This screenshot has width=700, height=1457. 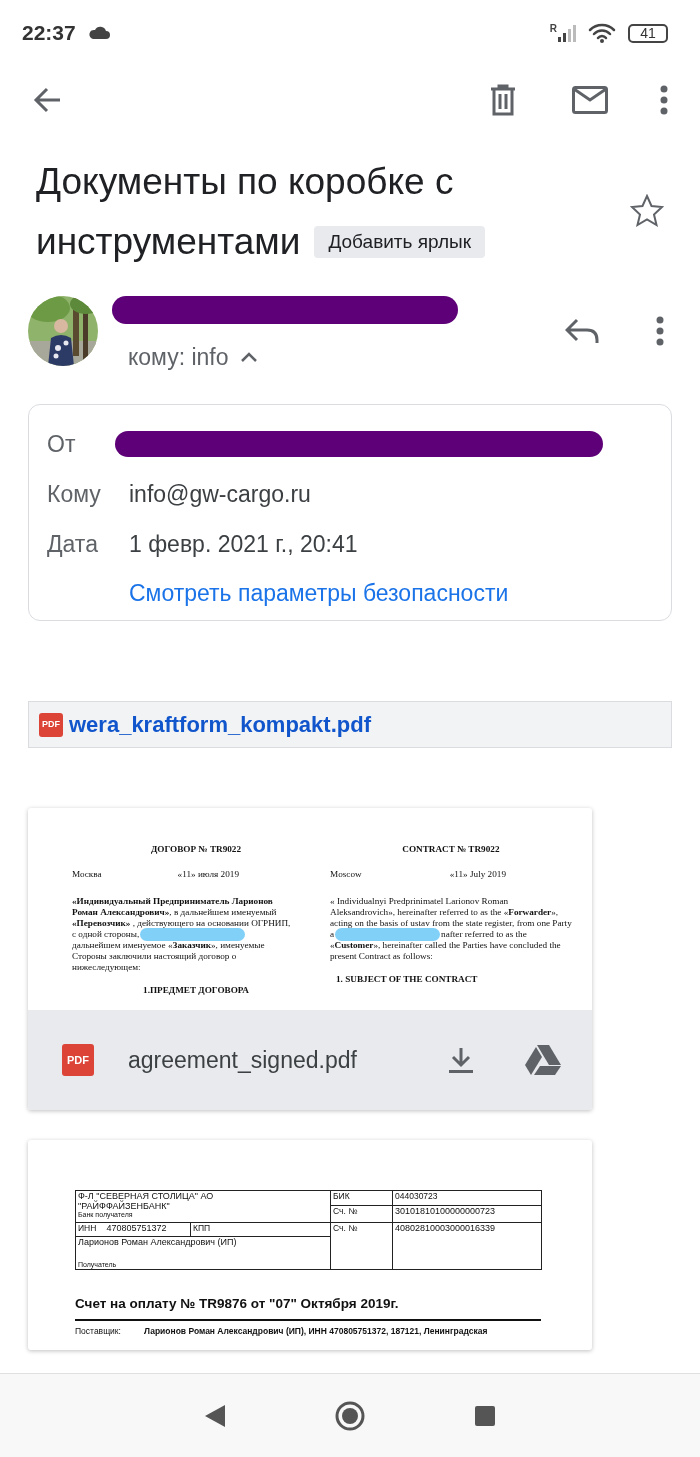 What do you see at coordinates (62, 444) in the screenshot?
I see `detail-label: От` at bounding box center [62, 444].